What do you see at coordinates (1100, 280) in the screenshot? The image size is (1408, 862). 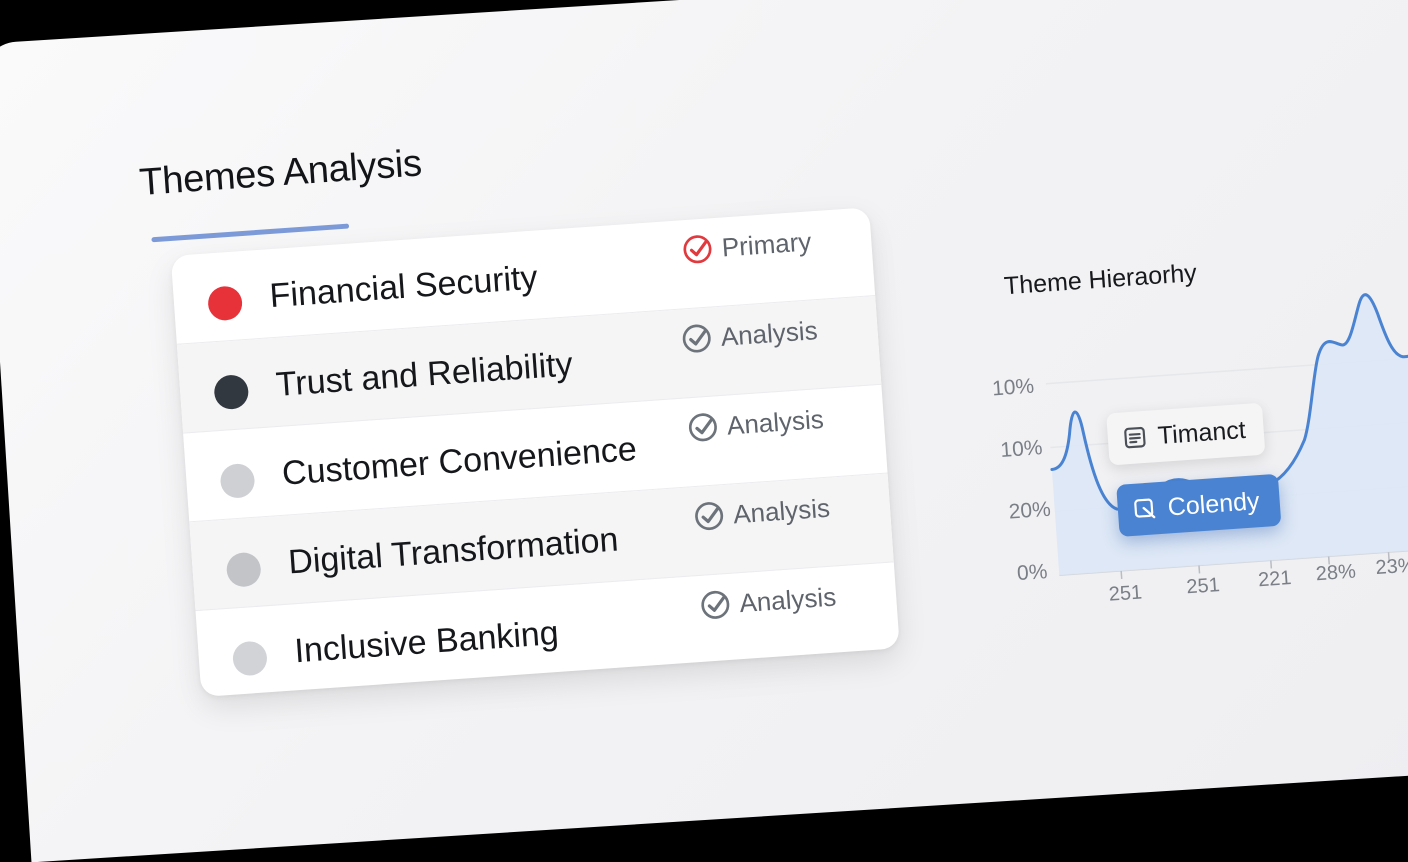 I see `chart-title: Theme Hieraorhy` at bounding box center [1100, 280].